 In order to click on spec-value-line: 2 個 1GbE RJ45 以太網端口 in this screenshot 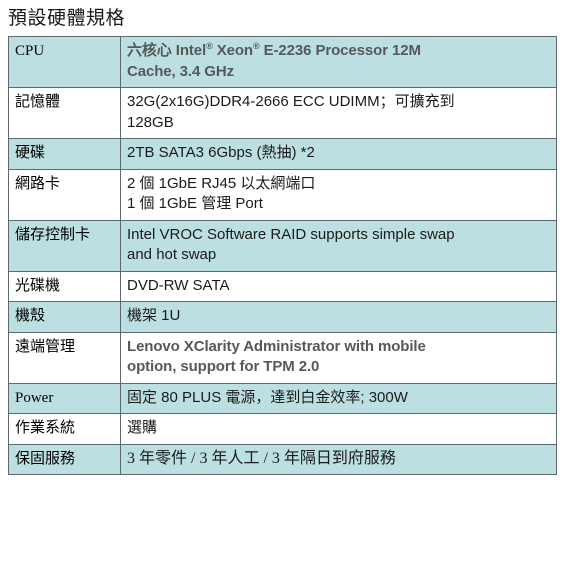, I will do `click(221, 183)`.